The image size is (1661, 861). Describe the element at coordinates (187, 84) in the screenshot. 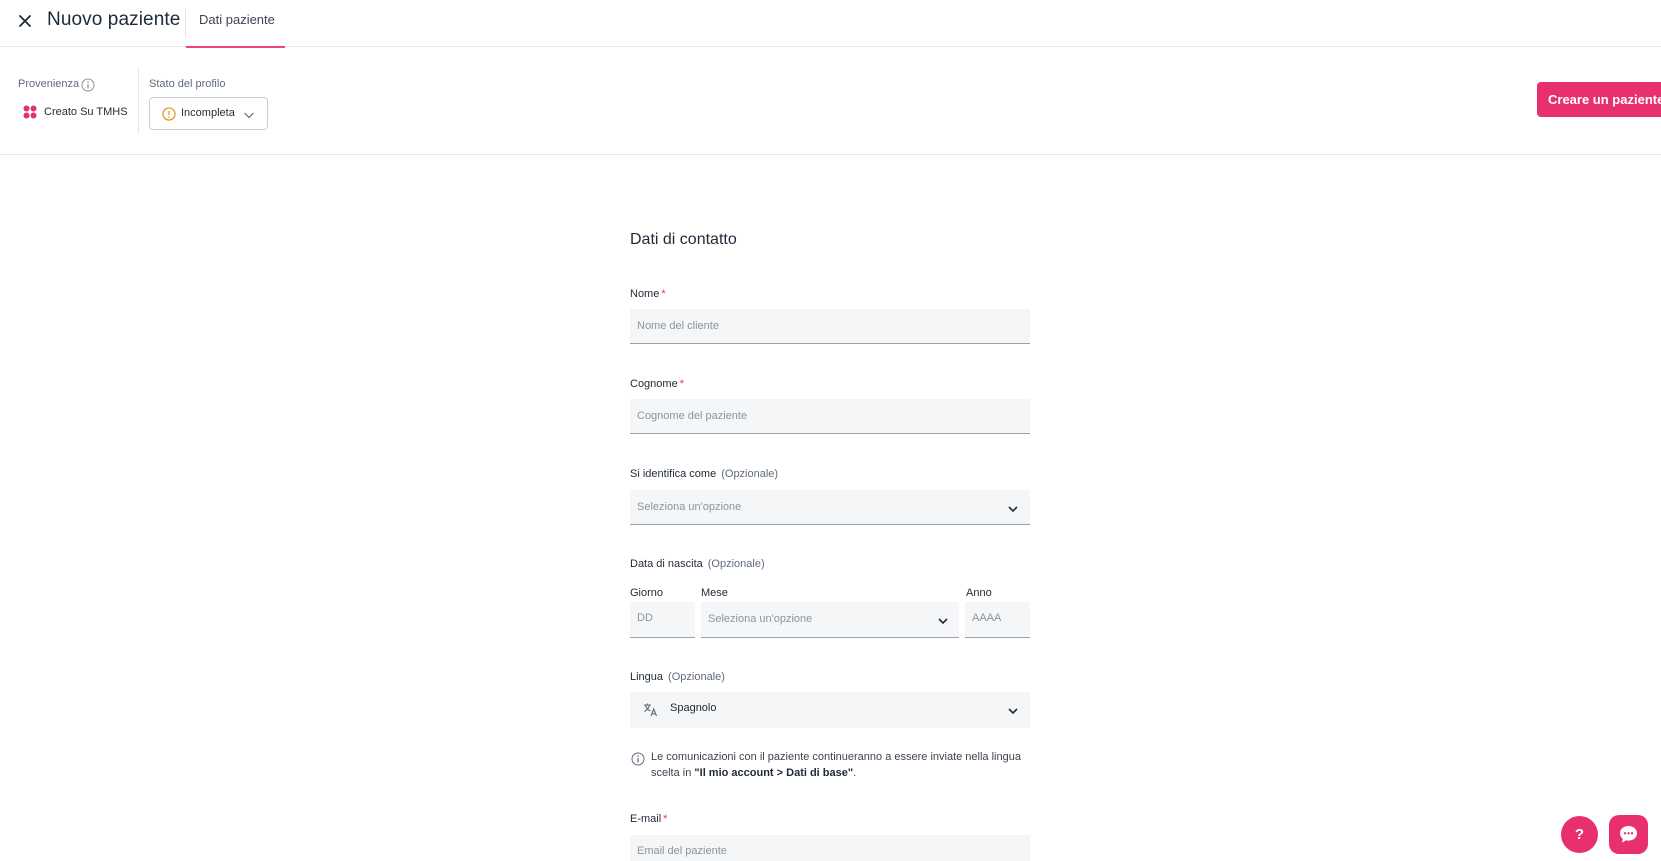

I see `status-label: Stato del profilo` at that location.